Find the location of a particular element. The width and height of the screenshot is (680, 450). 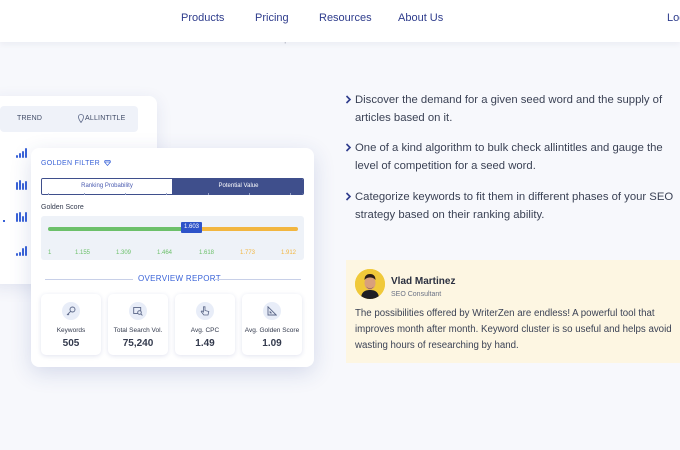

column-trend: TREND is located at coordinates (30, 118).